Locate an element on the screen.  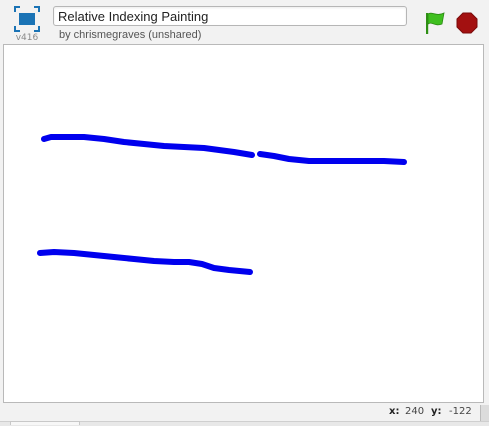
x-coordinate-label: x: is located at coordinates (394, 411).